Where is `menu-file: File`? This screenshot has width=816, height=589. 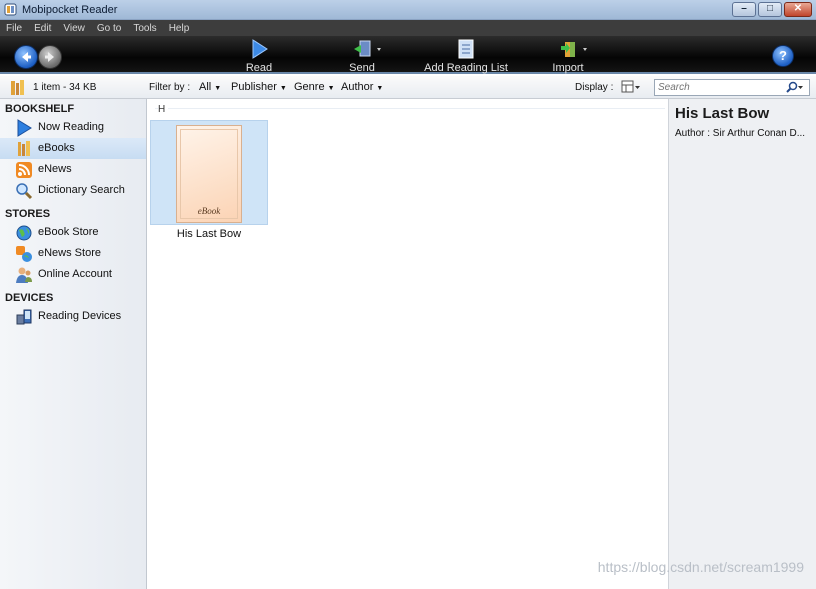
menu-file: File is located at coordinates (14, 28).